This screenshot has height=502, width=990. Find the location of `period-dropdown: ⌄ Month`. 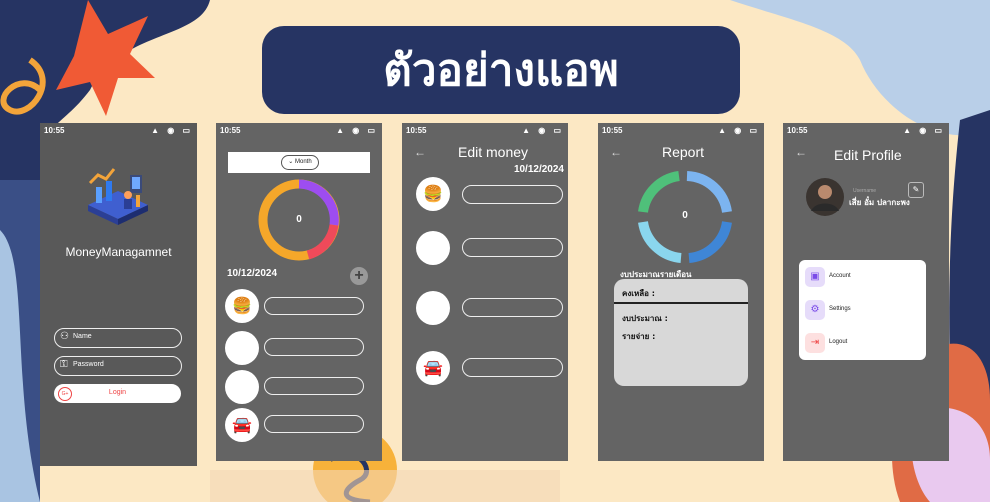

period-dropdown: ⌄ Month is located at coordinates (300, 162).